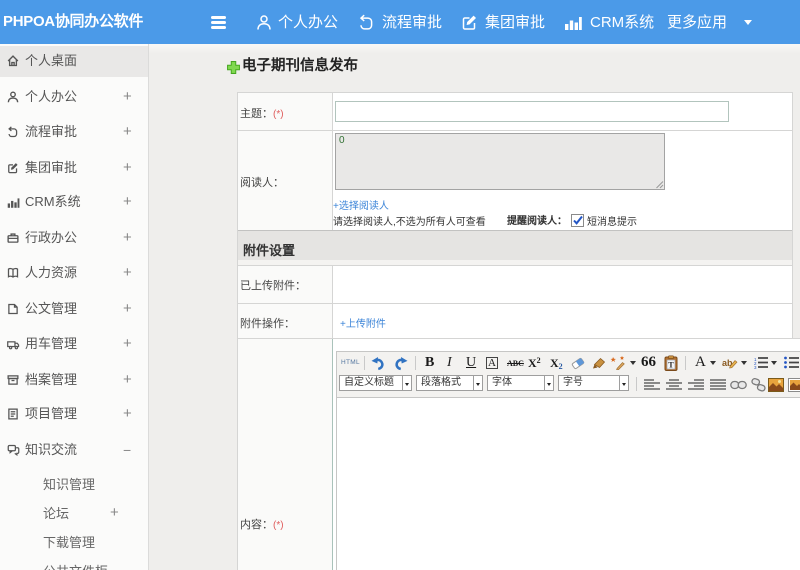 The image size is (800, 570). What do you see at coordinates (671, 364) in the screenshot?
I see `svg-text: T` at bounding box center [671, 364].